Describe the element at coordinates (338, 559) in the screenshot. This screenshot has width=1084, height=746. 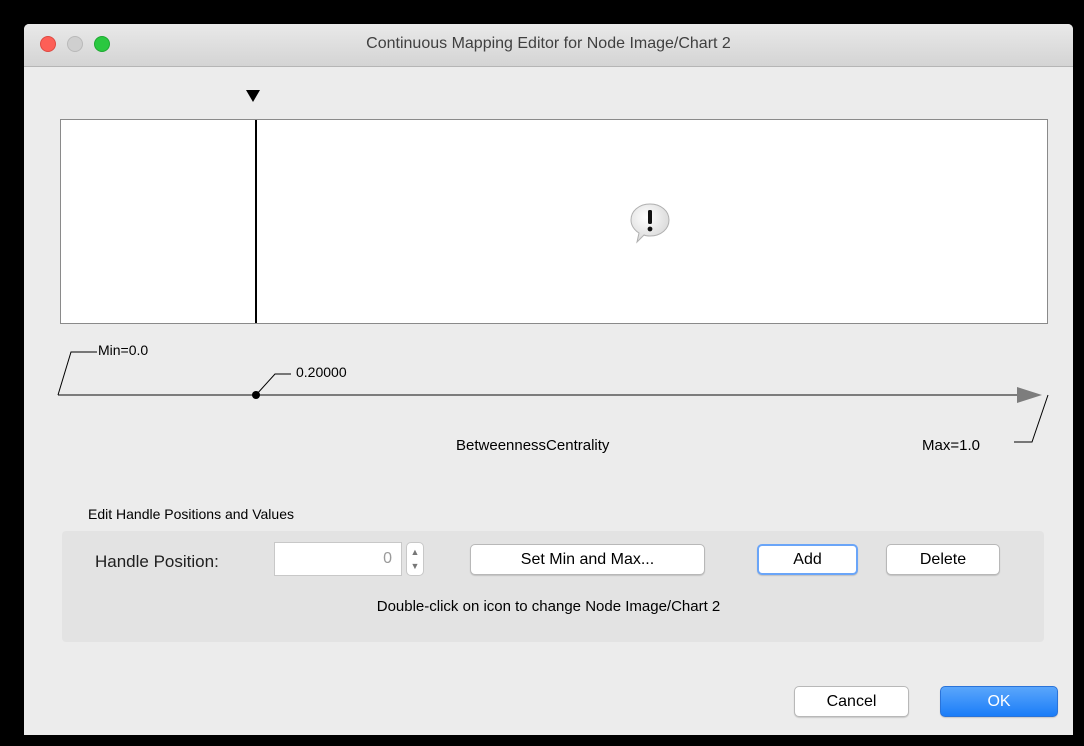
I see `handle-position-field: 0` at that location.